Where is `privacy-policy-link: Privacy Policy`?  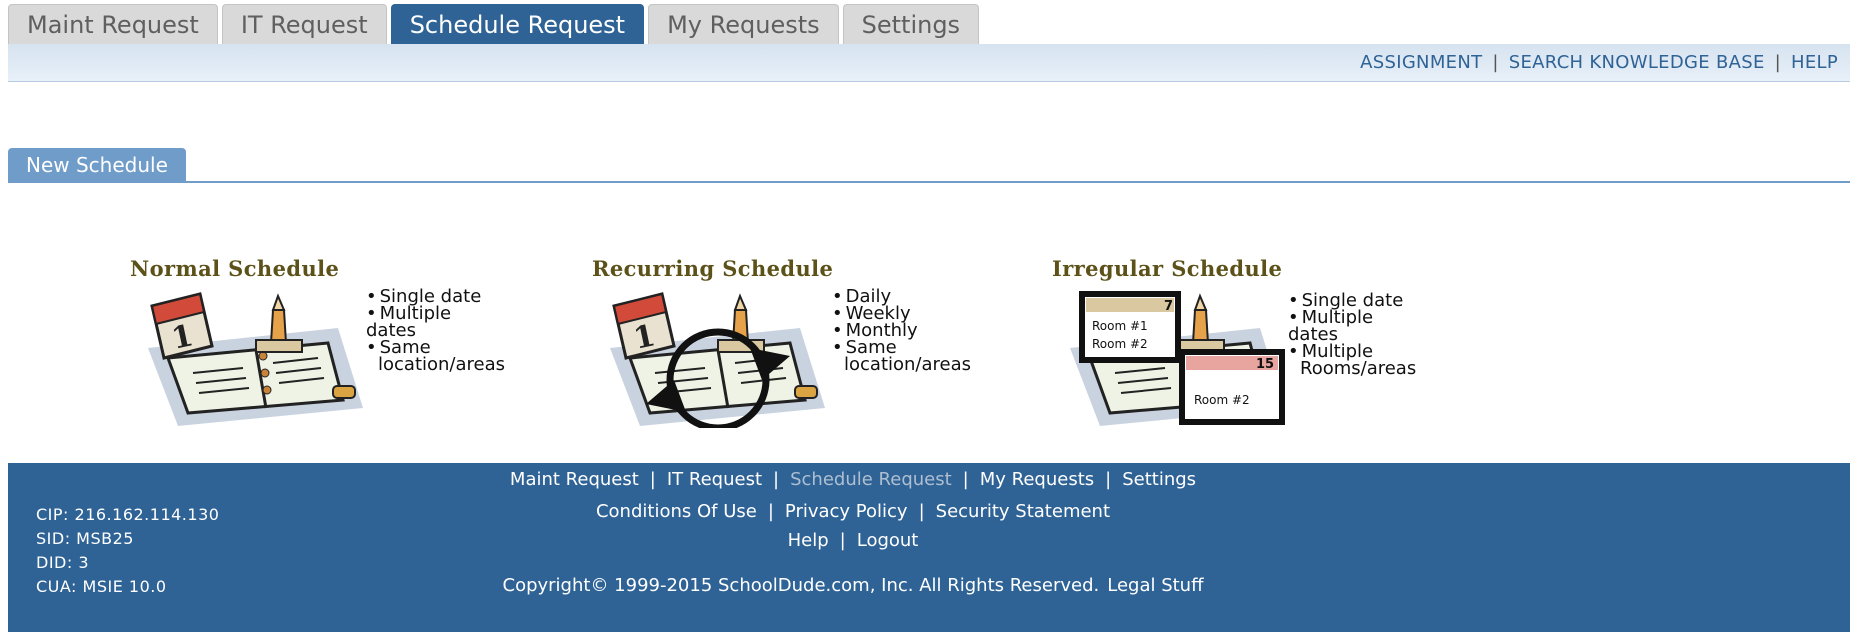
privacy-policy-link: Privacy Policy is located at coordinates (846, 511).